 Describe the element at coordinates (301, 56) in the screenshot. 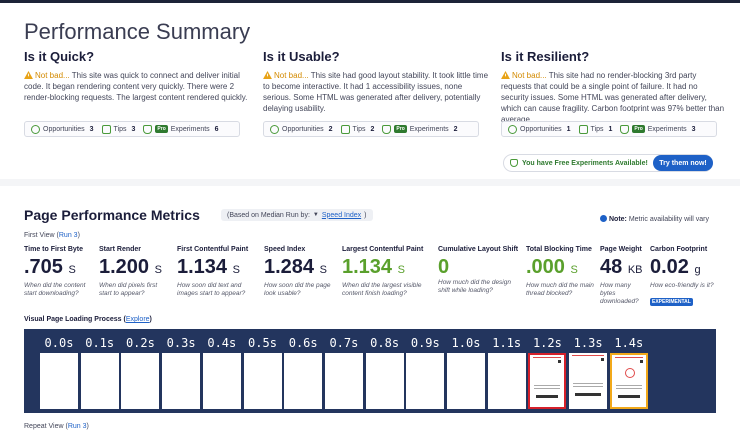

I see `usable-heading: Is it Usable?` at that location.